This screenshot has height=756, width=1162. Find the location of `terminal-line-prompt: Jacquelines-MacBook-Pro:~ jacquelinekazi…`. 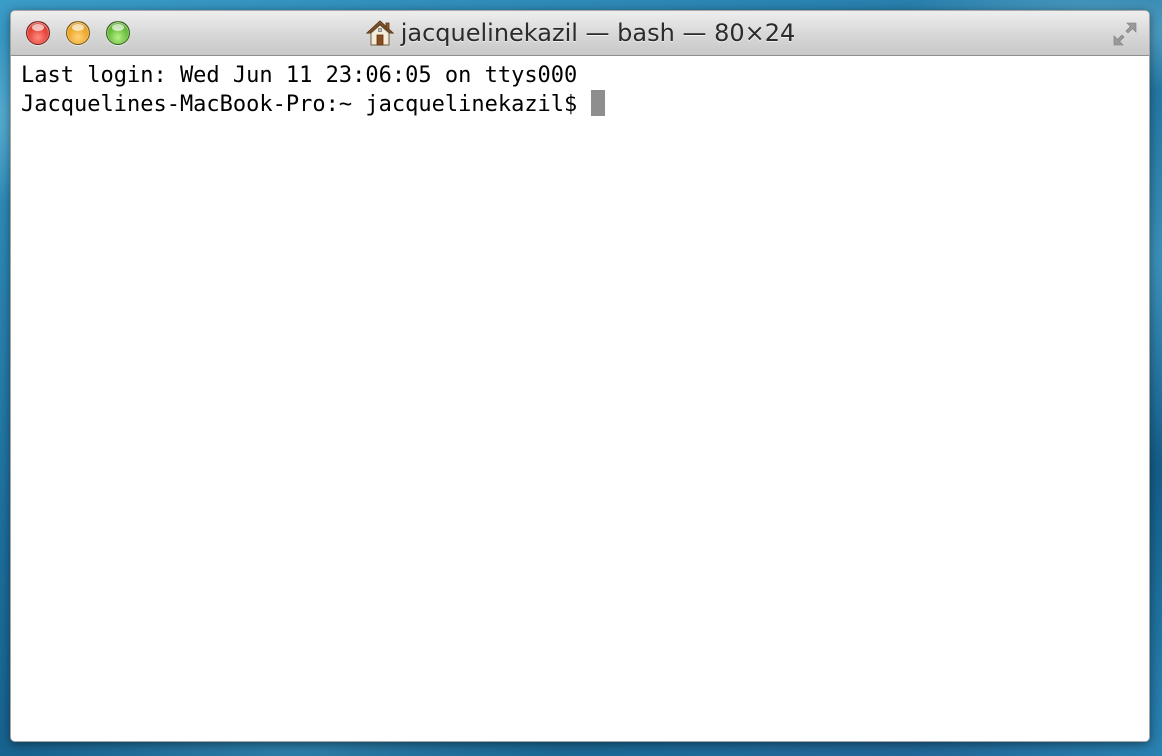

terminal-line-prompt: Jacquelines-MacBook-Pro:~ jacquelinekazi… is located at coordinates (585, 104).